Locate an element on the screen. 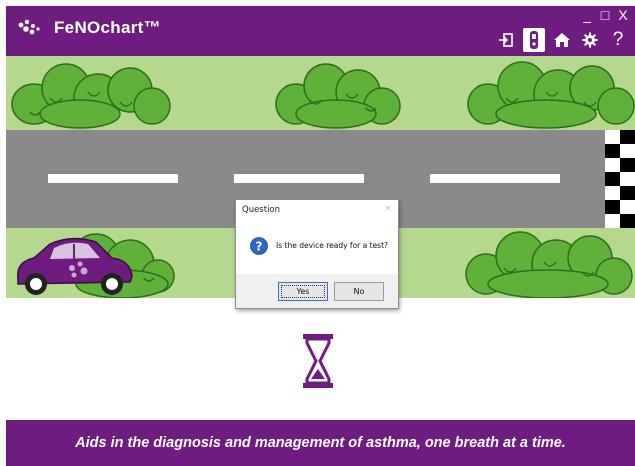 This screenshot has width=635, height=466. dialog-body: ? Is the device ready for a test? is located at coordinates (317, 247).